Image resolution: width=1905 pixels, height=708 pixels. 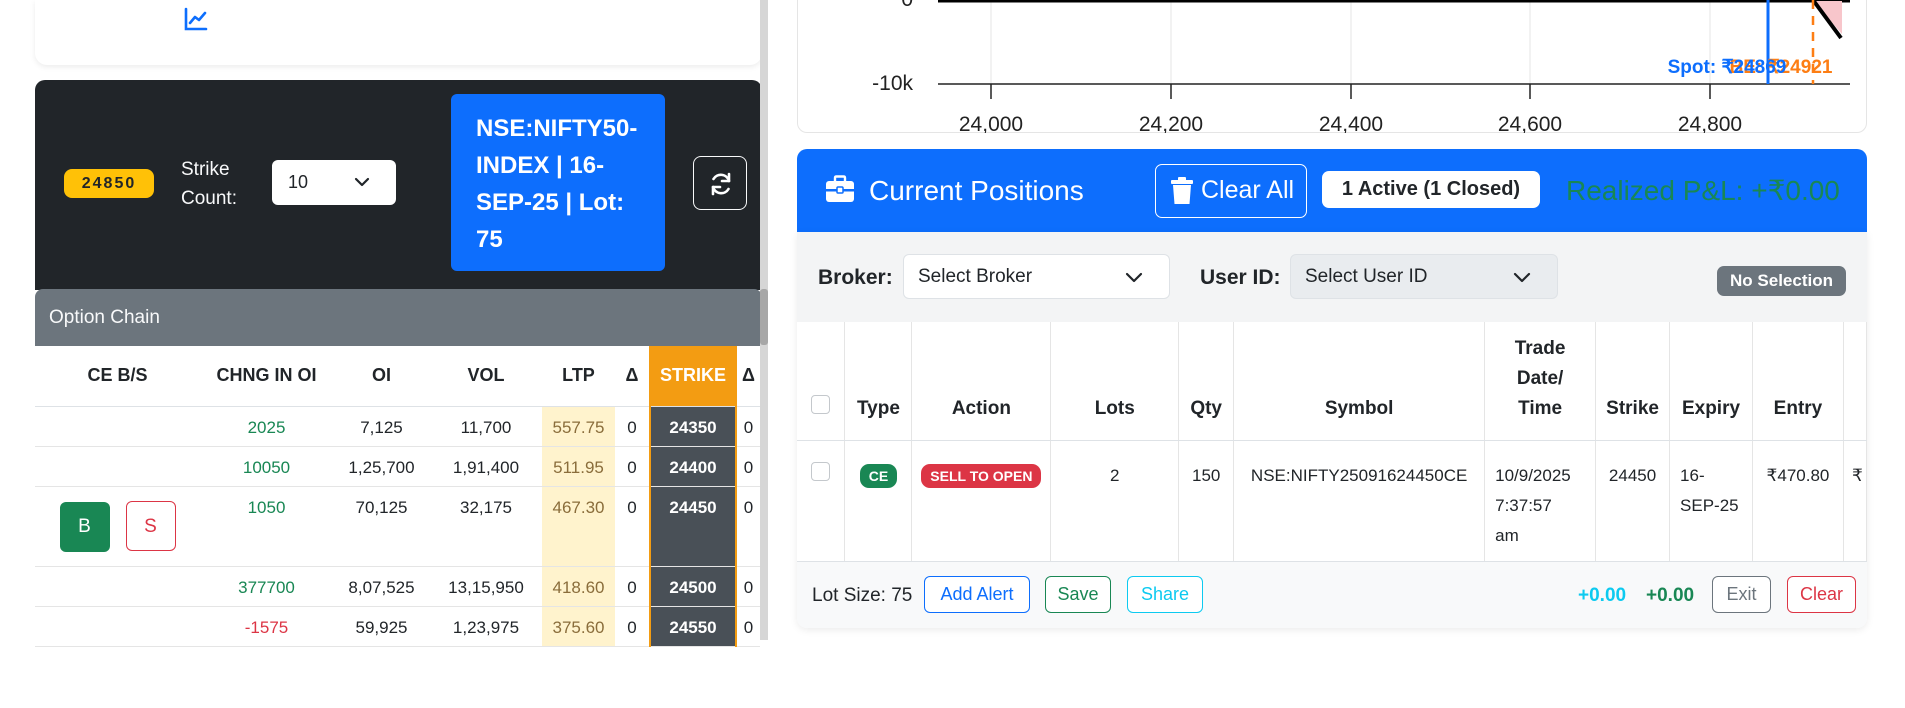 What do you see at coordinates (1359, 381) in the screenshot?
I see `column-header: Symbol` at bounding box center [1359, 381].